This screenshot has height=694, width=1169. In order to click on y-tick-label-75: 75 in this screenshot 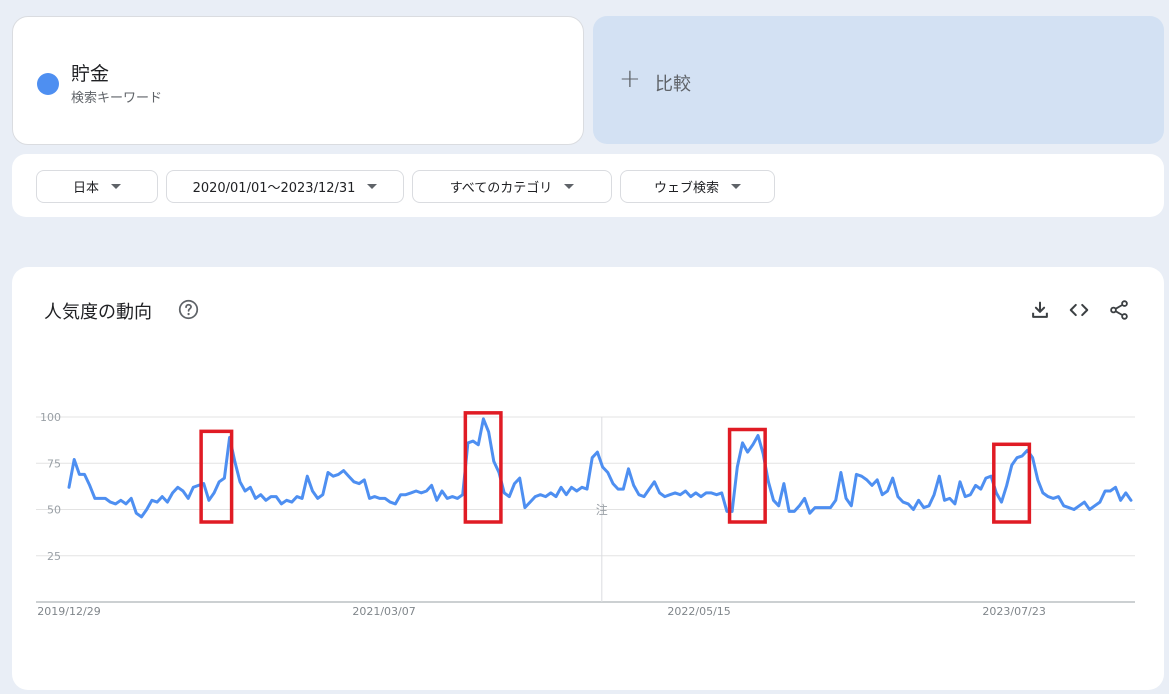, I will do `click(54, 463)`.